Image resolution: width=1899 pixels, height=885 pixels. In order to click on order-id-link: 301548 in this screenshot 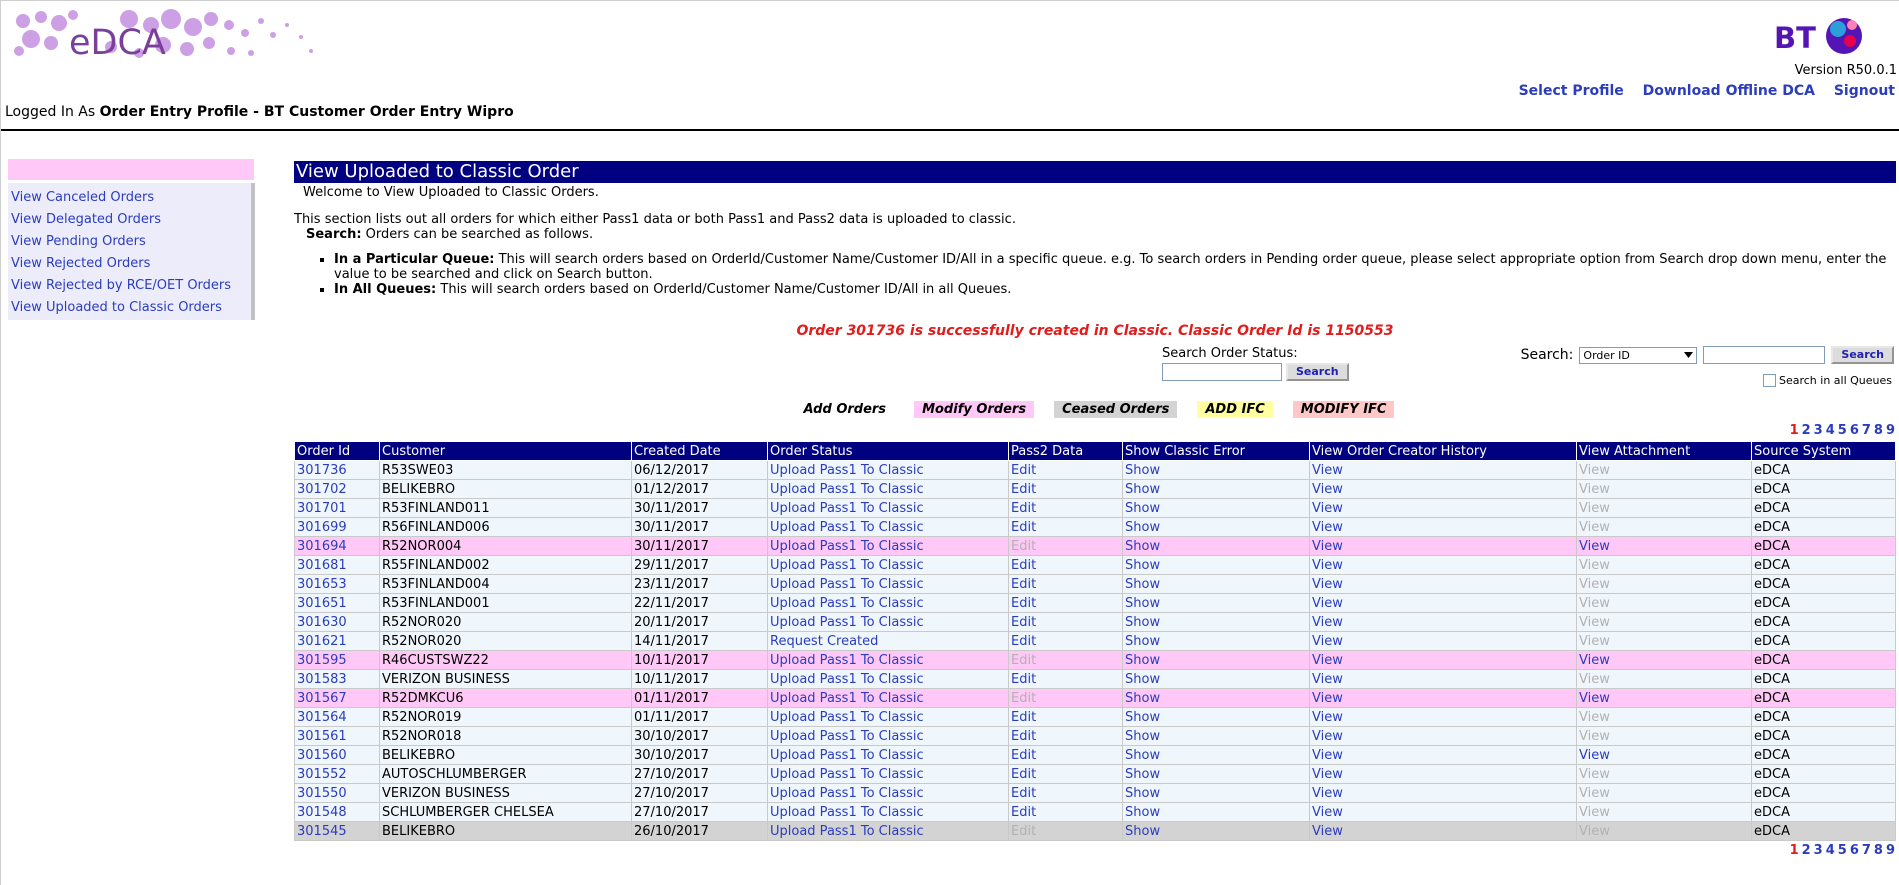, I will do `click(337, 812)`.